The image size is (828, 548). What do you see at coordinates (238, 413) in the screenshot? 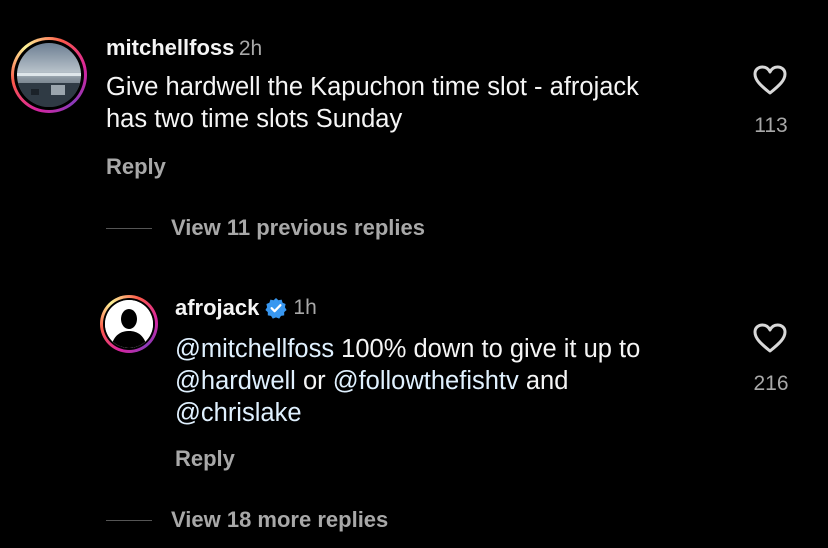
I see `mention-link: @chrislake` at bounding box center [238, 413].